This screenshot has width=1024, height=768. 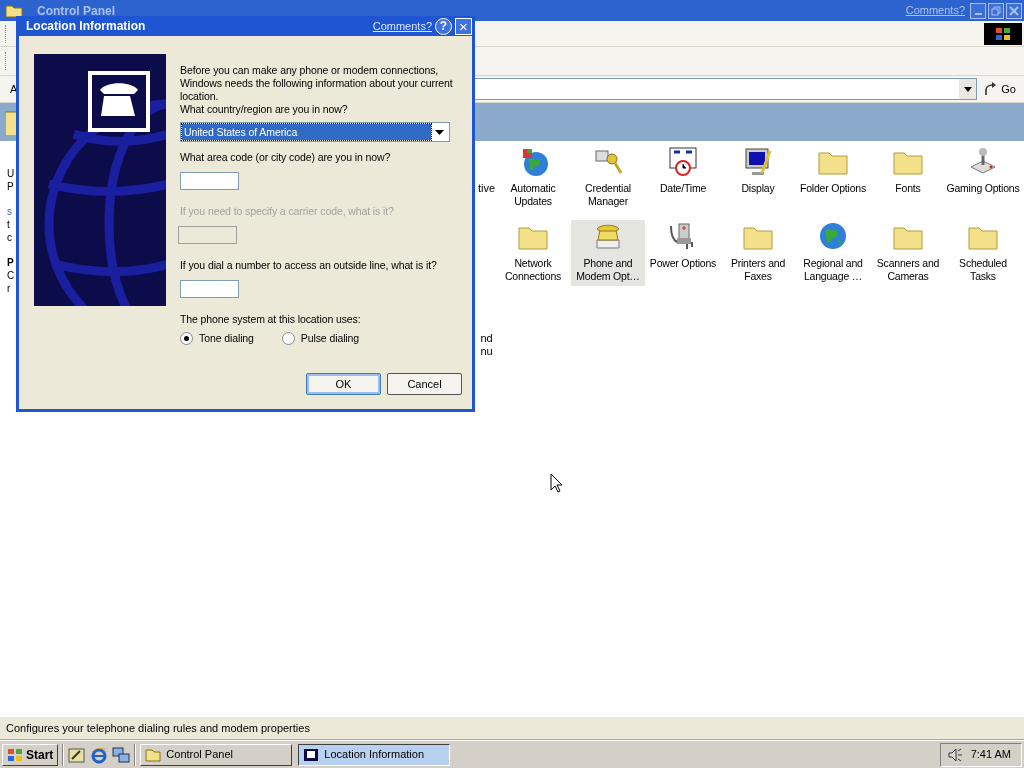 What do you see at coordinates (343, 384) in the screenshot?
I see `dialog-button: OK` at bounding box center [343, 384].